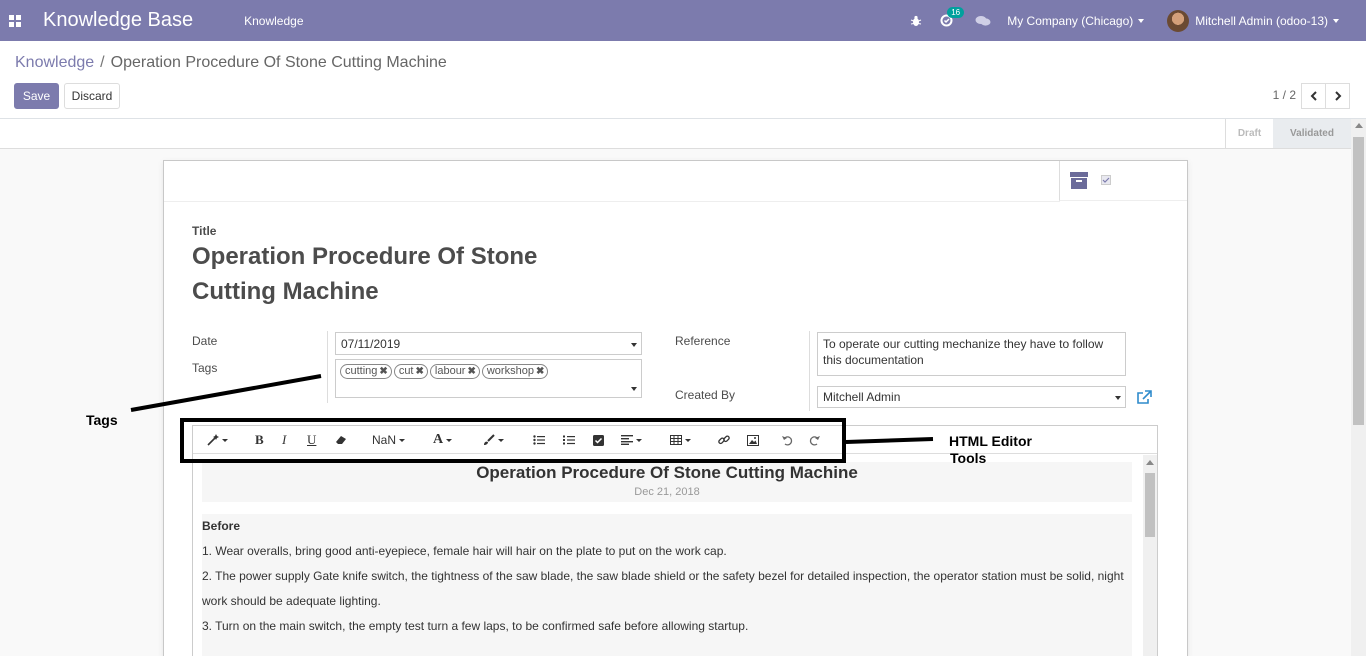  I want to click on discard-button: Discard, so click(92, 96).